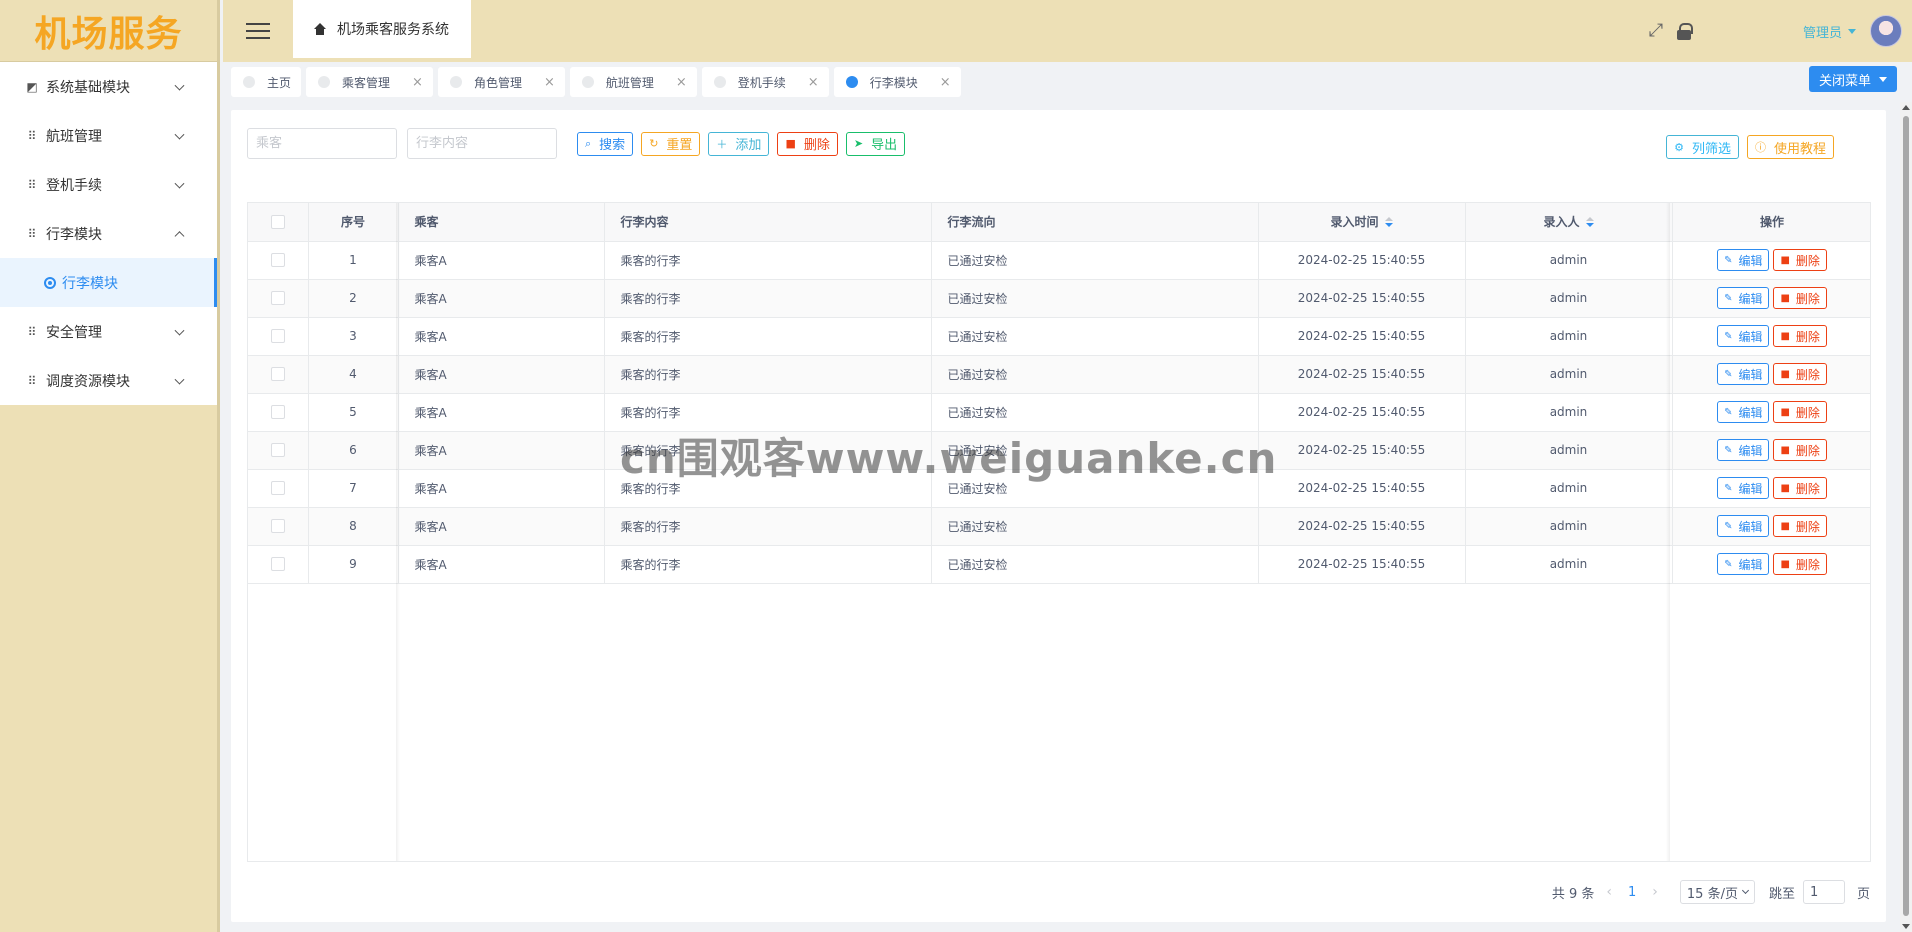 The height and width of the screenshot is (932, 1912). I want to click on page-size-select: 15 条/页, so click(1717, 892).